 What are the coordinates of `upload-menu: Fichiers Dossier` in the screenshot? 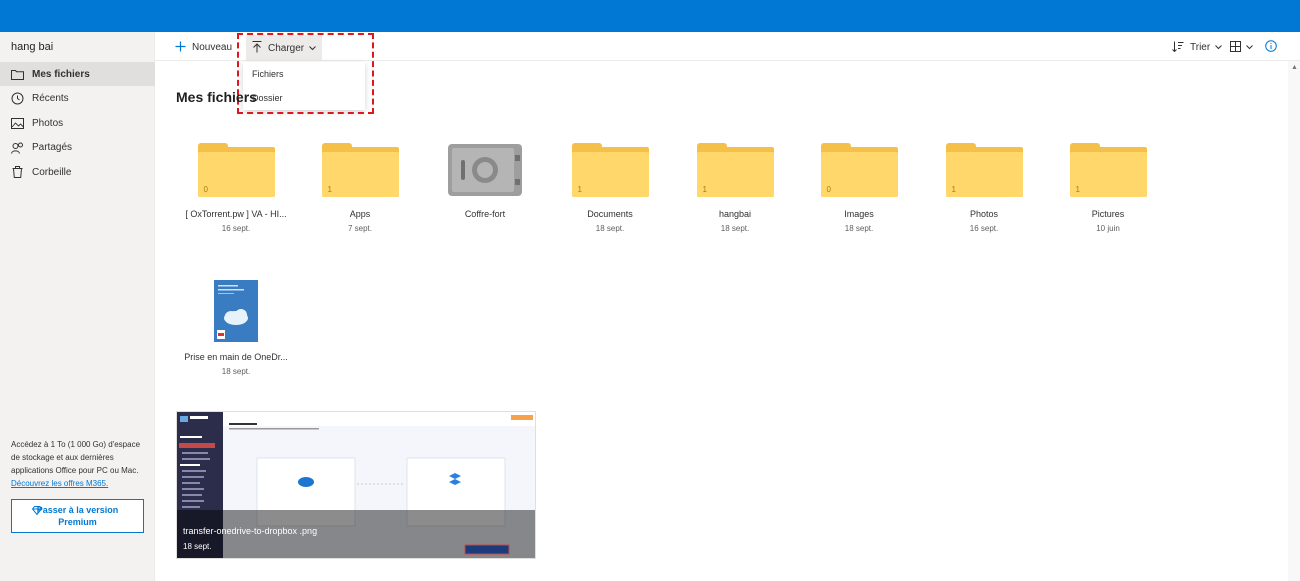 It's located at (304, 86).